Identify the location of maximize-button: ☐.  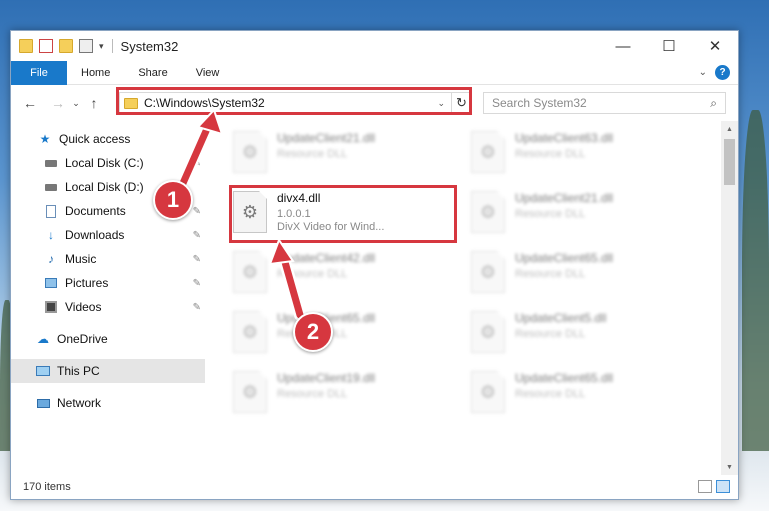
(669, 46).